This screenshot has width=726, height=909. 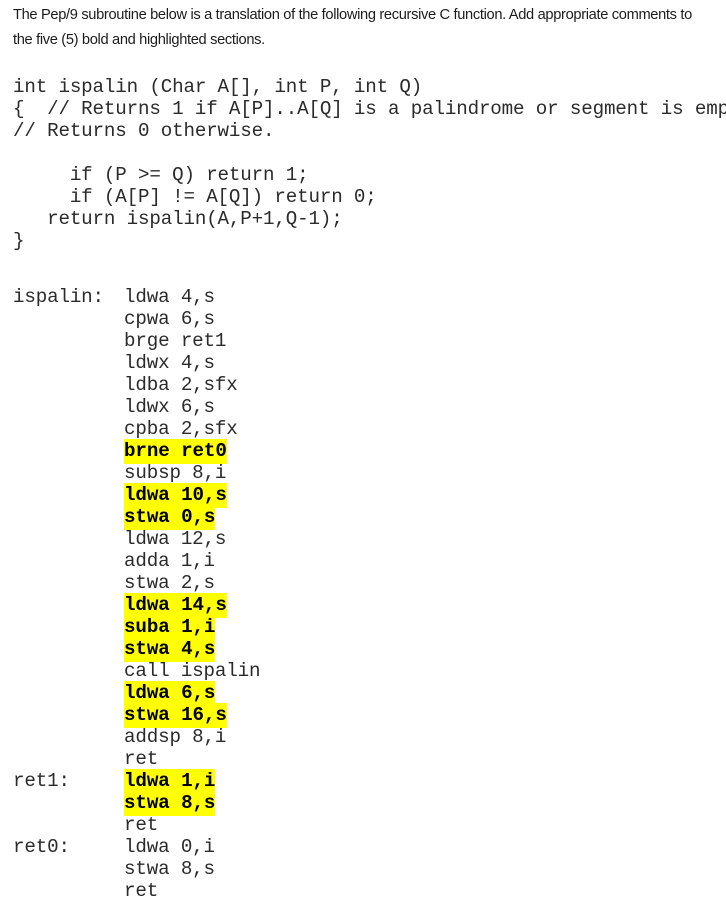 What do you see at coordinates (136, 297) in the screenshot?
I see `asm-row: ispalin: ldwa 4,s` at bounding box center [136, 297].